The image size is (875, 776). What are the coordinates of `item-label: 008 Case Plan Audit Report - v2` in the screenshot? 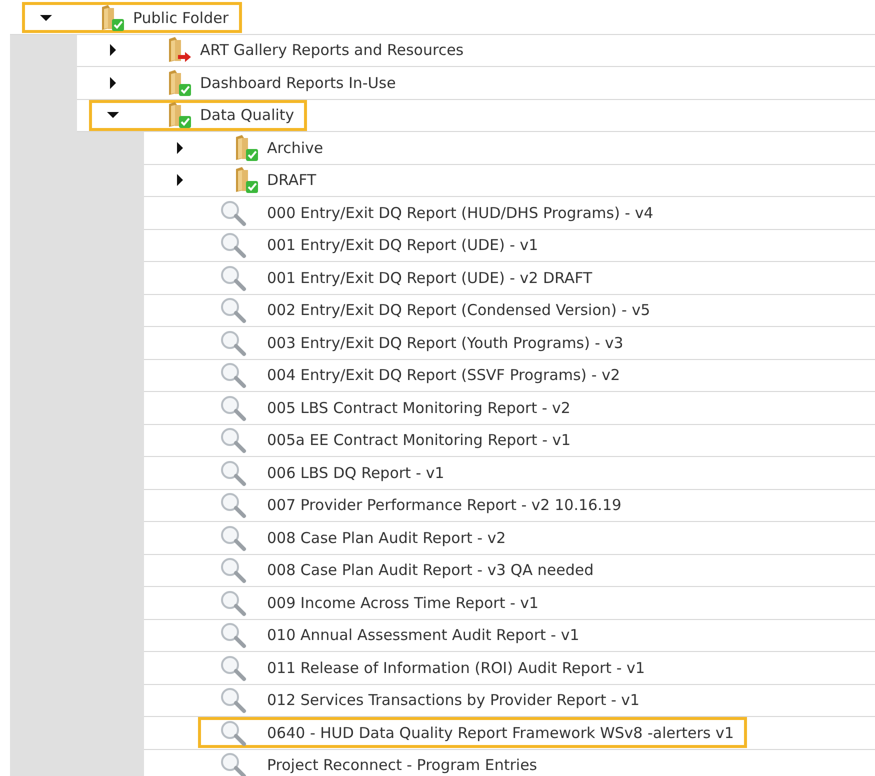 It's located at (386, 538).